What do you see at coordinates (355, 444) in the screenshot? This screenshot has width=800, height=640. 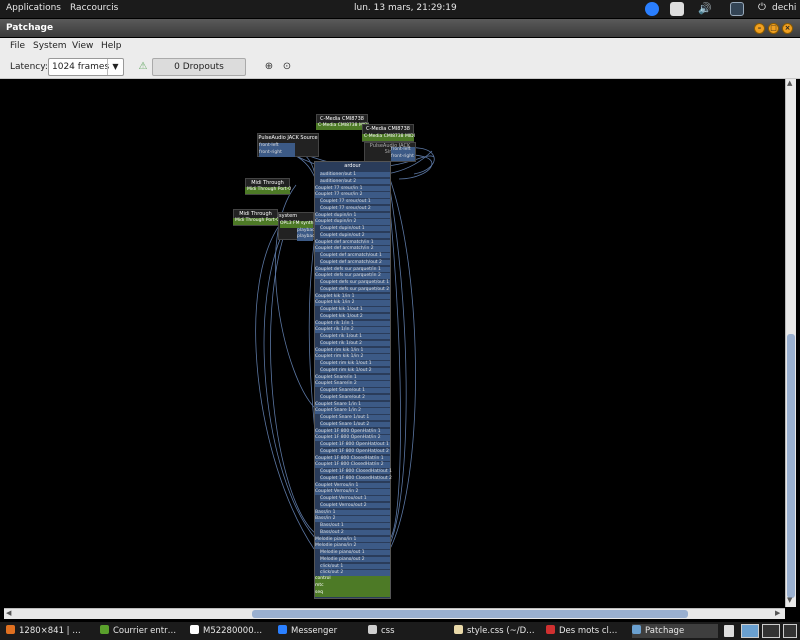 I see `ardour-port: Couplet 1F 800 OpenHat/out 1` at bounding box center [355, 444].